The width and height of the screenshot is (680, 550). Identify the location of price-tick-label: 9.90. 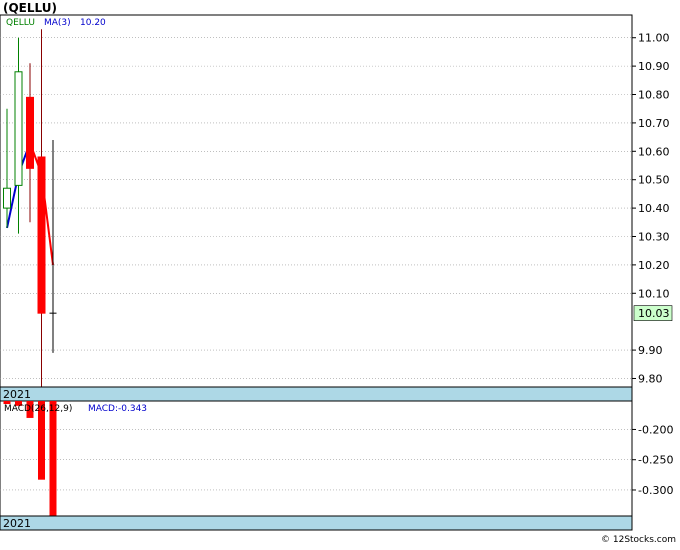
(650, 350).